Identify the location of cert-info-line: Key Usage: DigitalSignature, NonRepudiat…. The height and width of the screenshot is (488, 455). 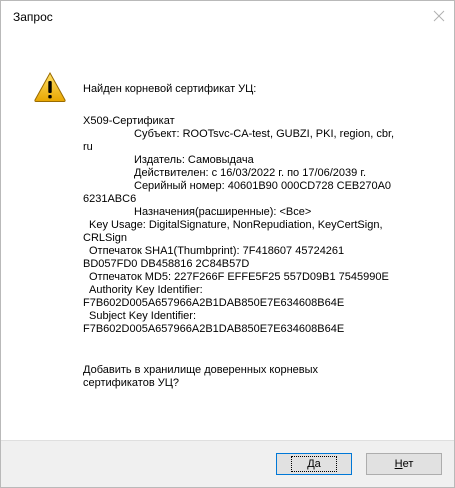
(236, 225).